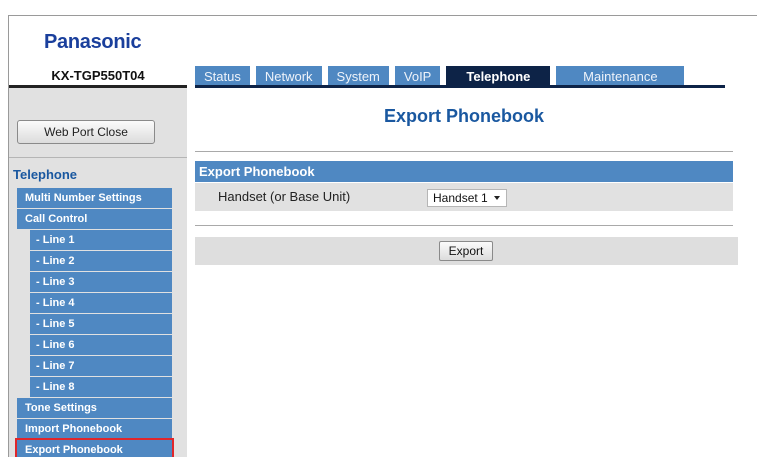 The height and width of the screenshot is (457, 757). Describe the element at coordinates (98, 75) in the screenshot. I see `model-name: KX-TGP550T04` at that location.